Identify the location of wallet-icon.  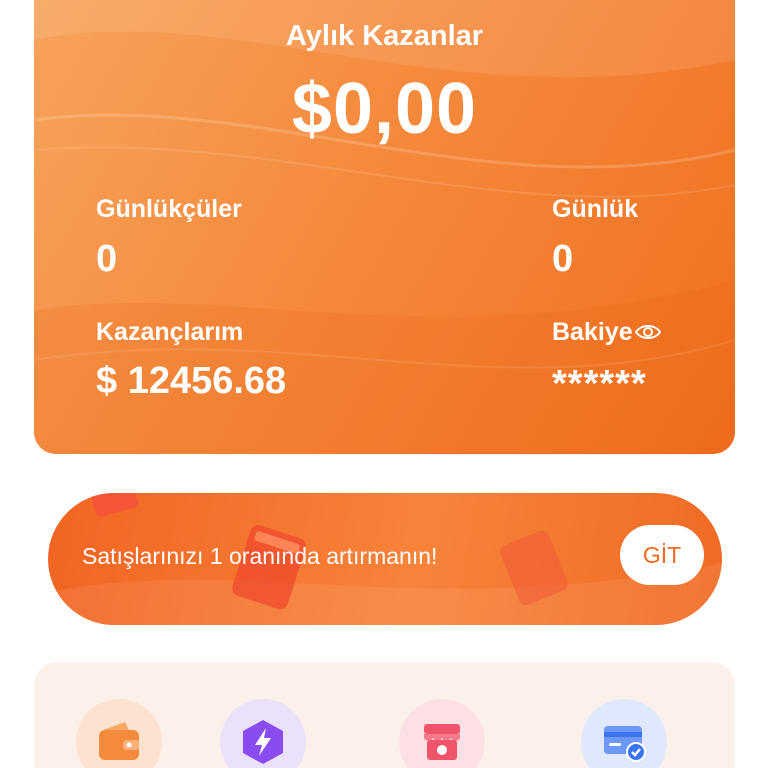
(119, 741).